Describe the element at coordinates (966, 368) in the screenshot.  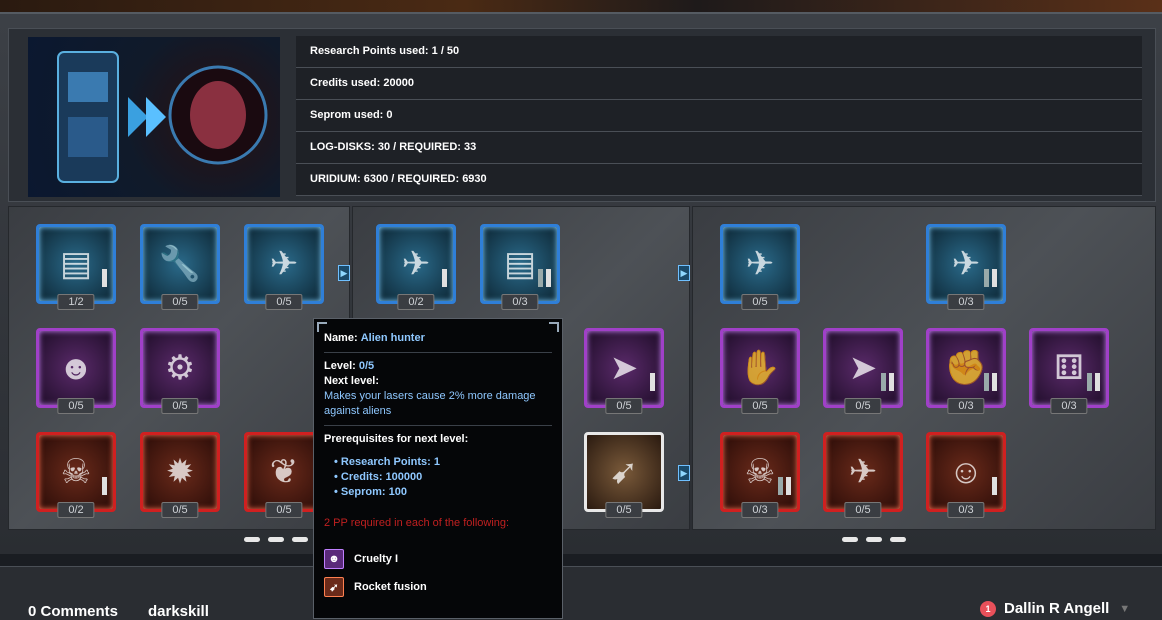
I see `fist-icon: ✊` at that location.